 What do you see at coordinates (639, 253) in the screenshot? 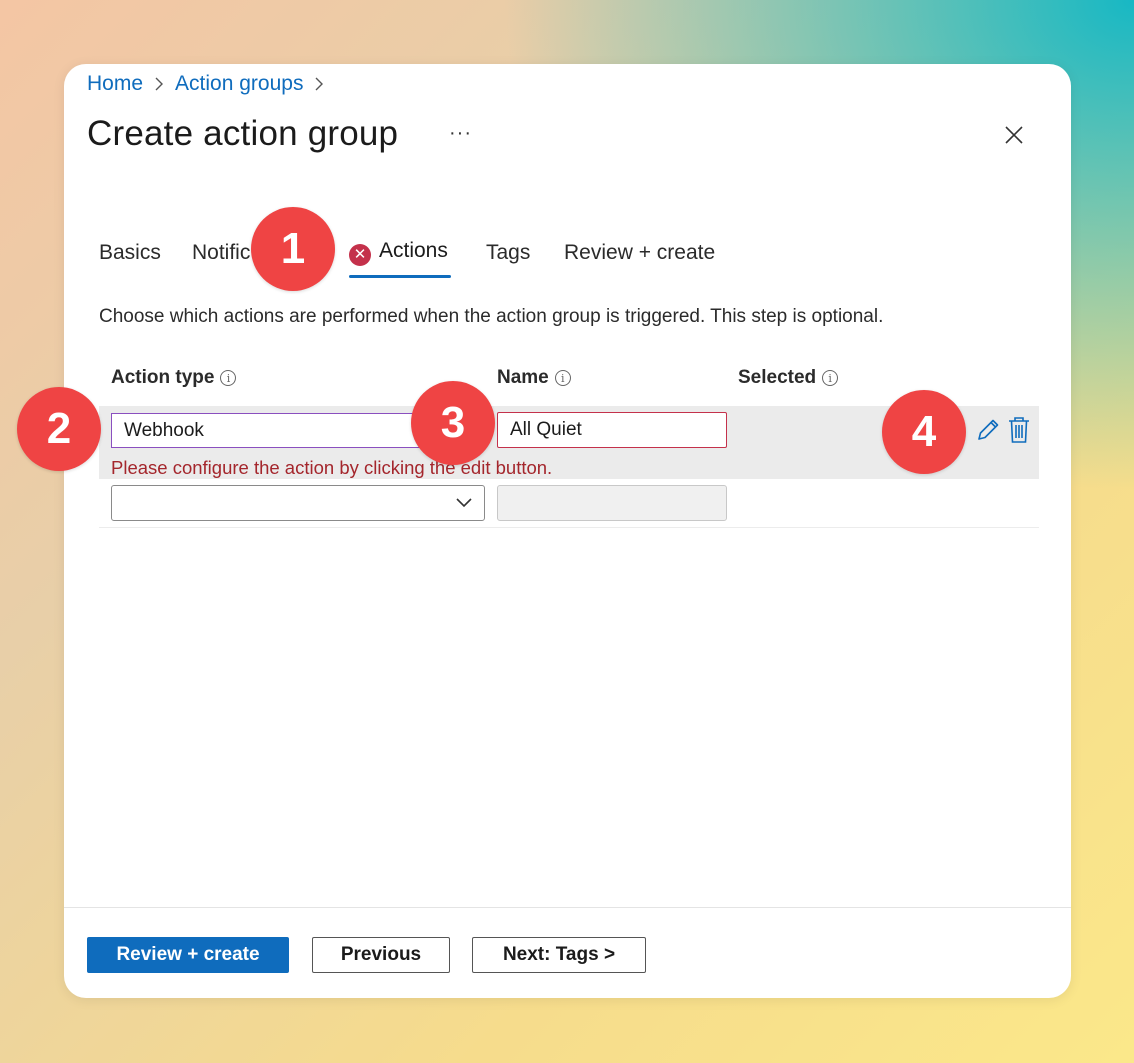
I see `tab-review-create: Review + create` at bounding box center [639, 253].